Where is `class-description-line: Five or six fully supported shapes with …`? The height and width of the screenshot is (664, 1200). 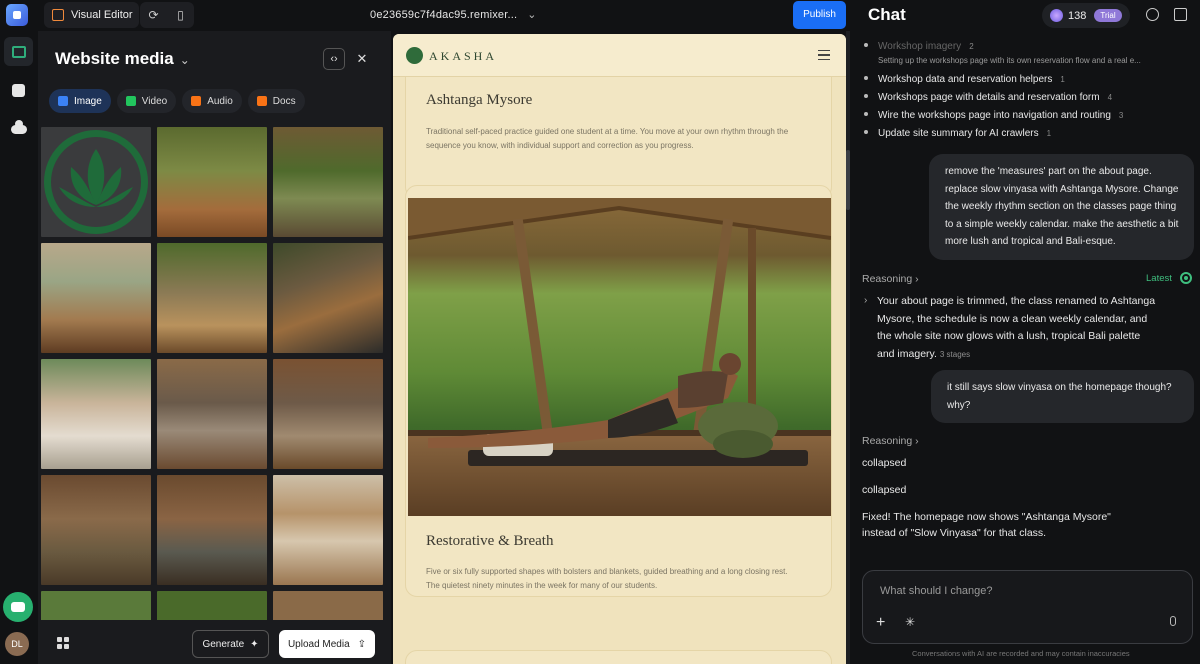
class-description-line: Five or six fully supported shapes with … is located at coordinates (607, 571).